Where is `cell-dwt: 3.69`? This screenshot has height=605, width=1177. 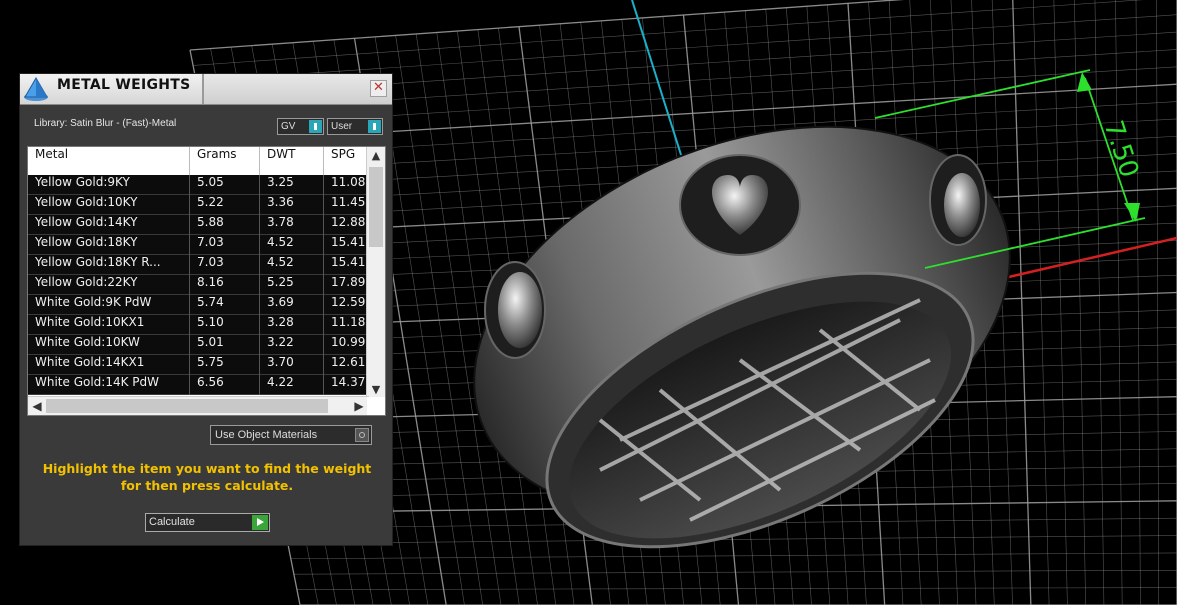
cell-dwt: 3.69 is located at coordinates (292, 305).